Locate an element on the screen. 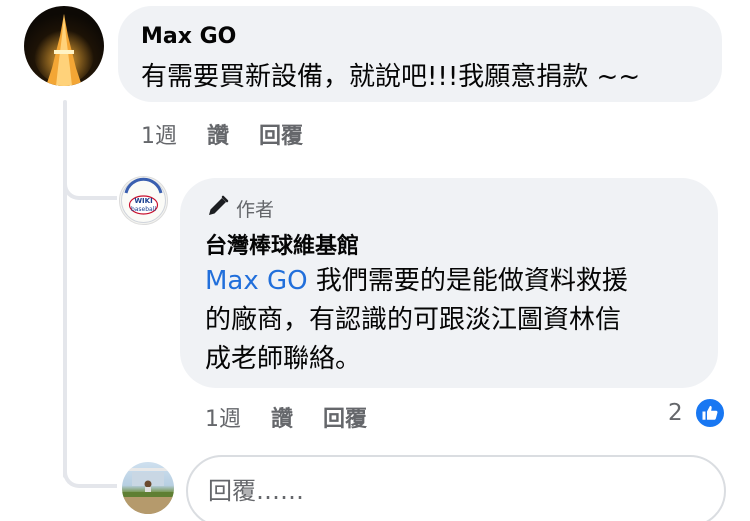 Image resolution: width=750 pixels, height=521 pixels. svg-text: WIKI is located at coordinates (143, 201).